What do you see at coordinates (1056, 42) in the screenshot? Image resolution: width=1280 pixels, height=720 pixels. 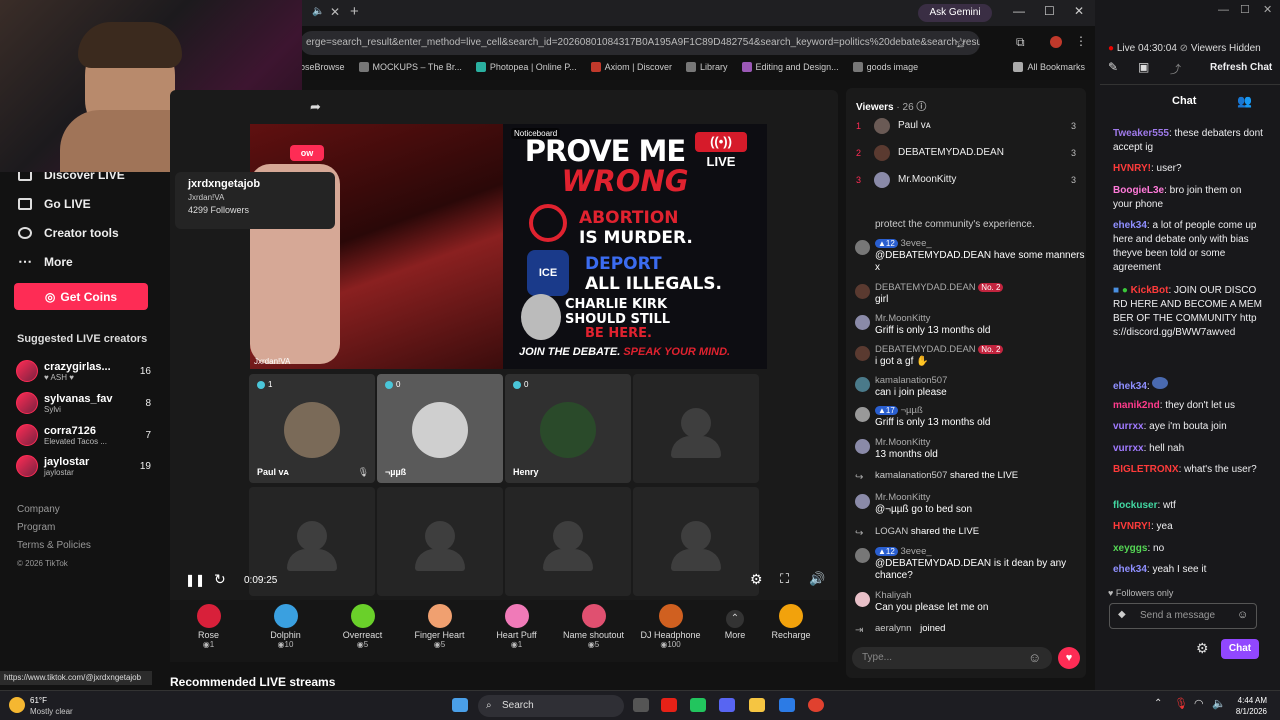 I see `profile-avatar` at bounding box center [1056, 42].